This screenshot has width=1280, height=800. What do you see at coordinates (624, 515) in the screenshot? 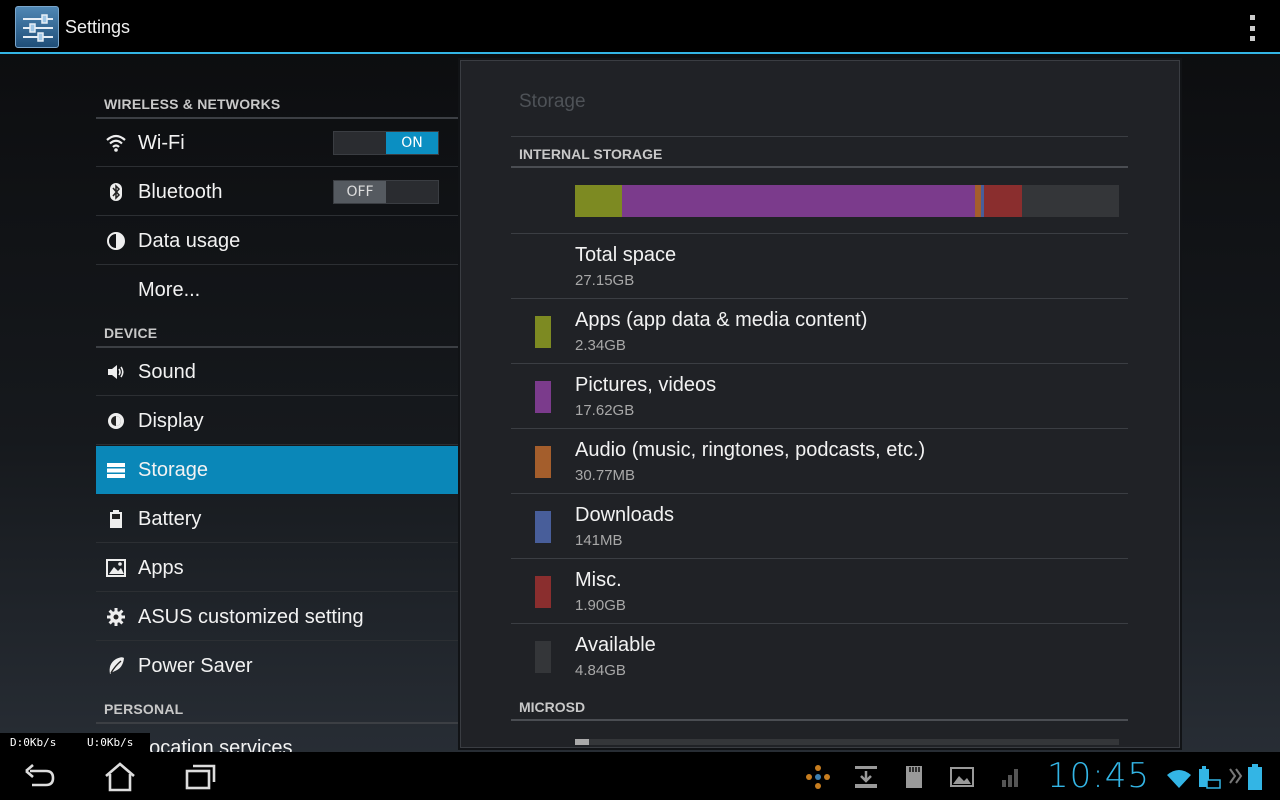
I see `storage-item-name: Downloads` at bounding box center [624, 515].